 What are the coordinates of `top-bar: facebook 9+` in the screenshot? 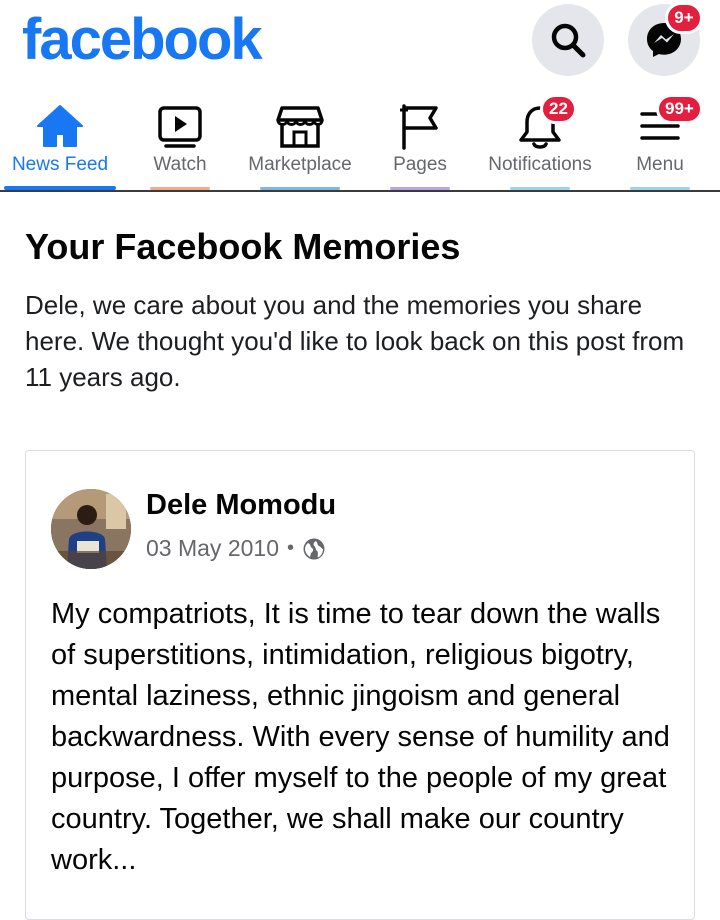 It's located at (360, 45).